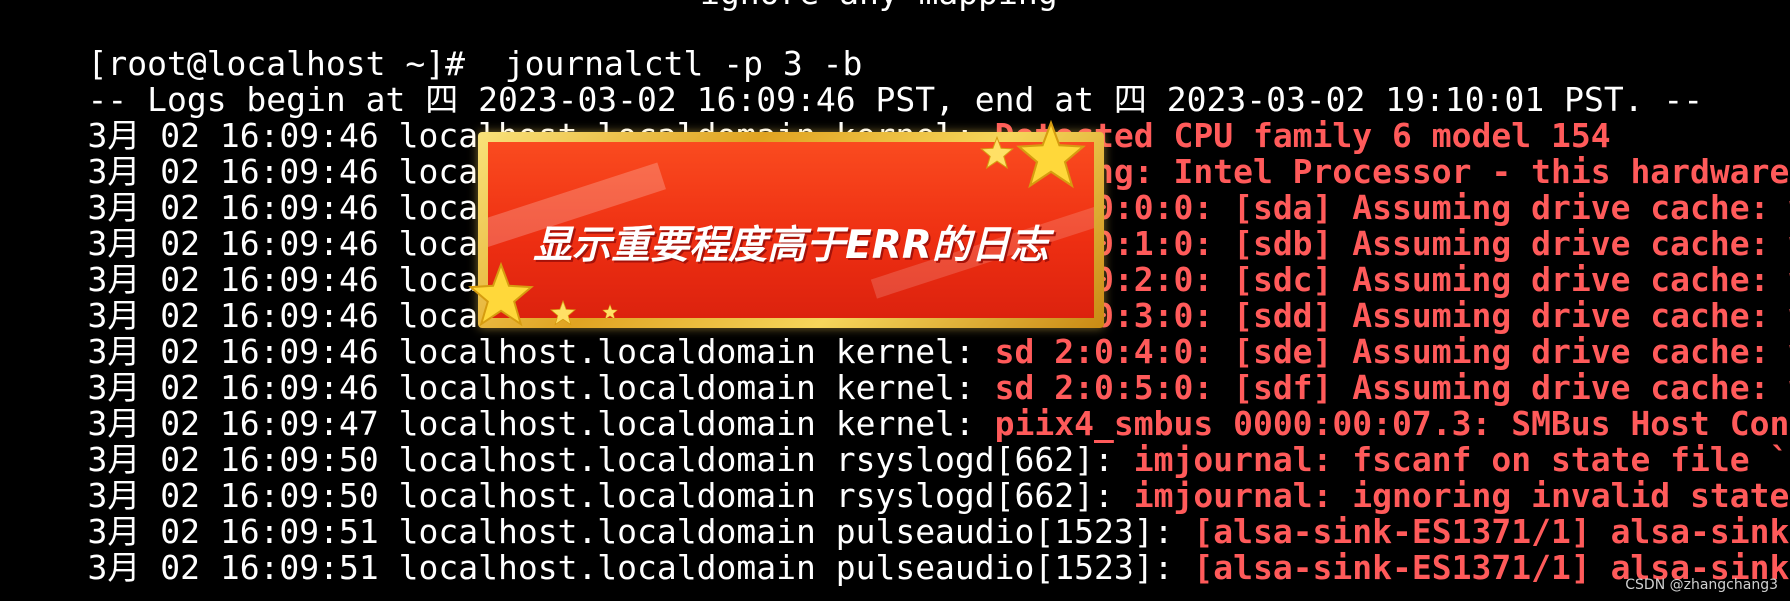  What do you see at coordinates (1701, 585) in the screenshot?
I see `csdn-watermark: CSDN @zhangchang3` at bounding box center [1701, 585].